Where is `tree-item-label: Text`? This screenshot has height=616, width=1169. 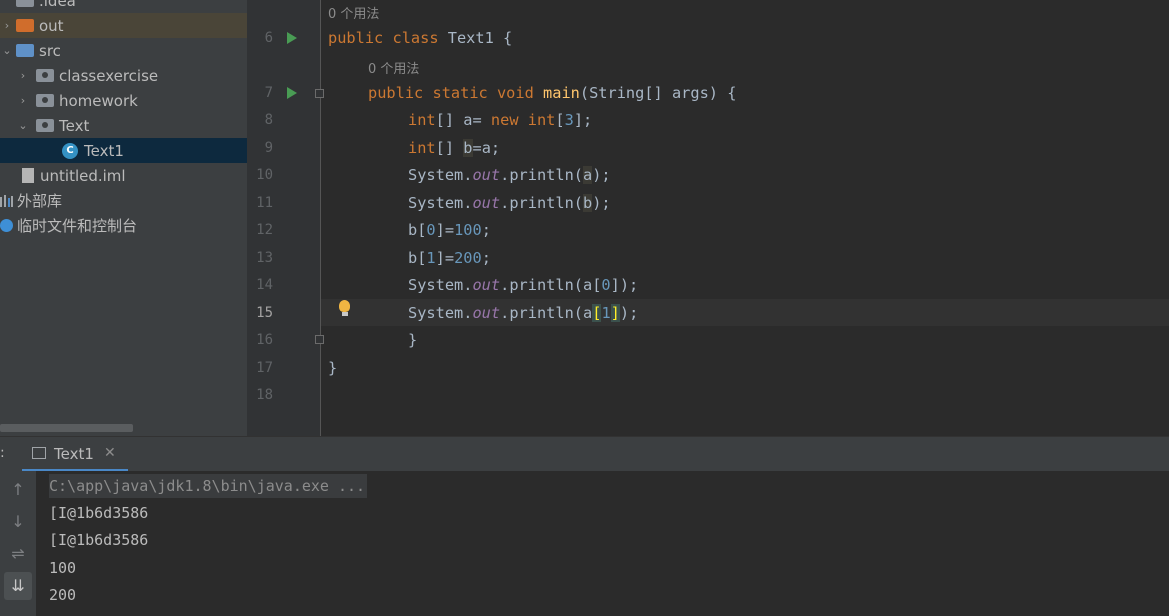
tree-item-label: Text is located at coordinates (74, 125).